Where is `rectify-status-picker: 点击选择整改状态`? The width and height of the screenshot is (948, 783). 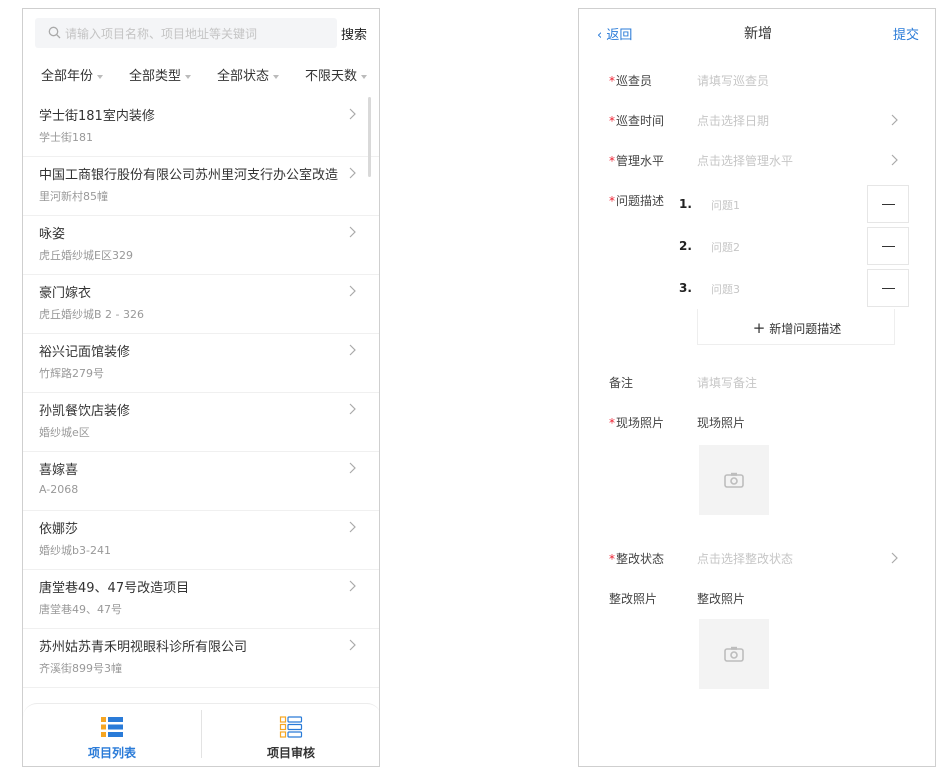 rectify-status-picker: 点击选择整改状态 is located at coordinates (745, 558).